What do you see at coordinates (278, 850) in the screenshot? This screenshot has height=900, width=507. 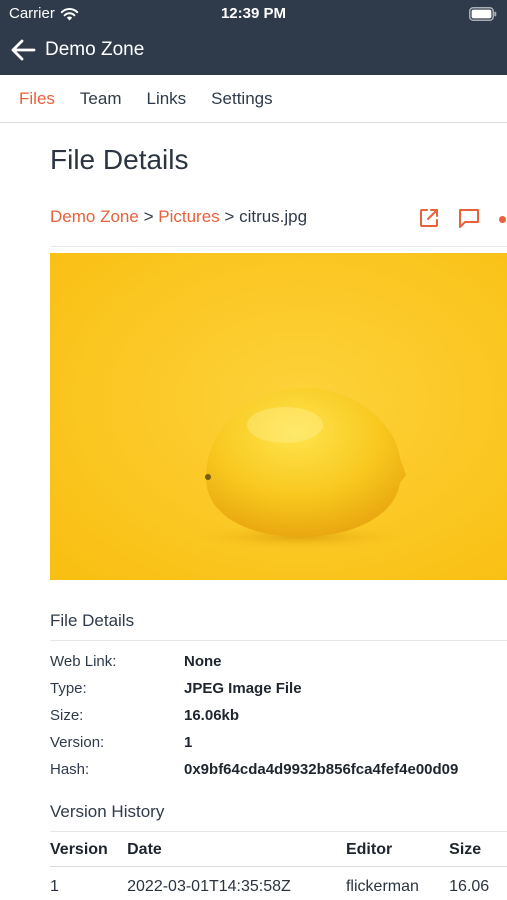 I see `table-header: Version Date Editor Size` at bounding box center [278, 850].